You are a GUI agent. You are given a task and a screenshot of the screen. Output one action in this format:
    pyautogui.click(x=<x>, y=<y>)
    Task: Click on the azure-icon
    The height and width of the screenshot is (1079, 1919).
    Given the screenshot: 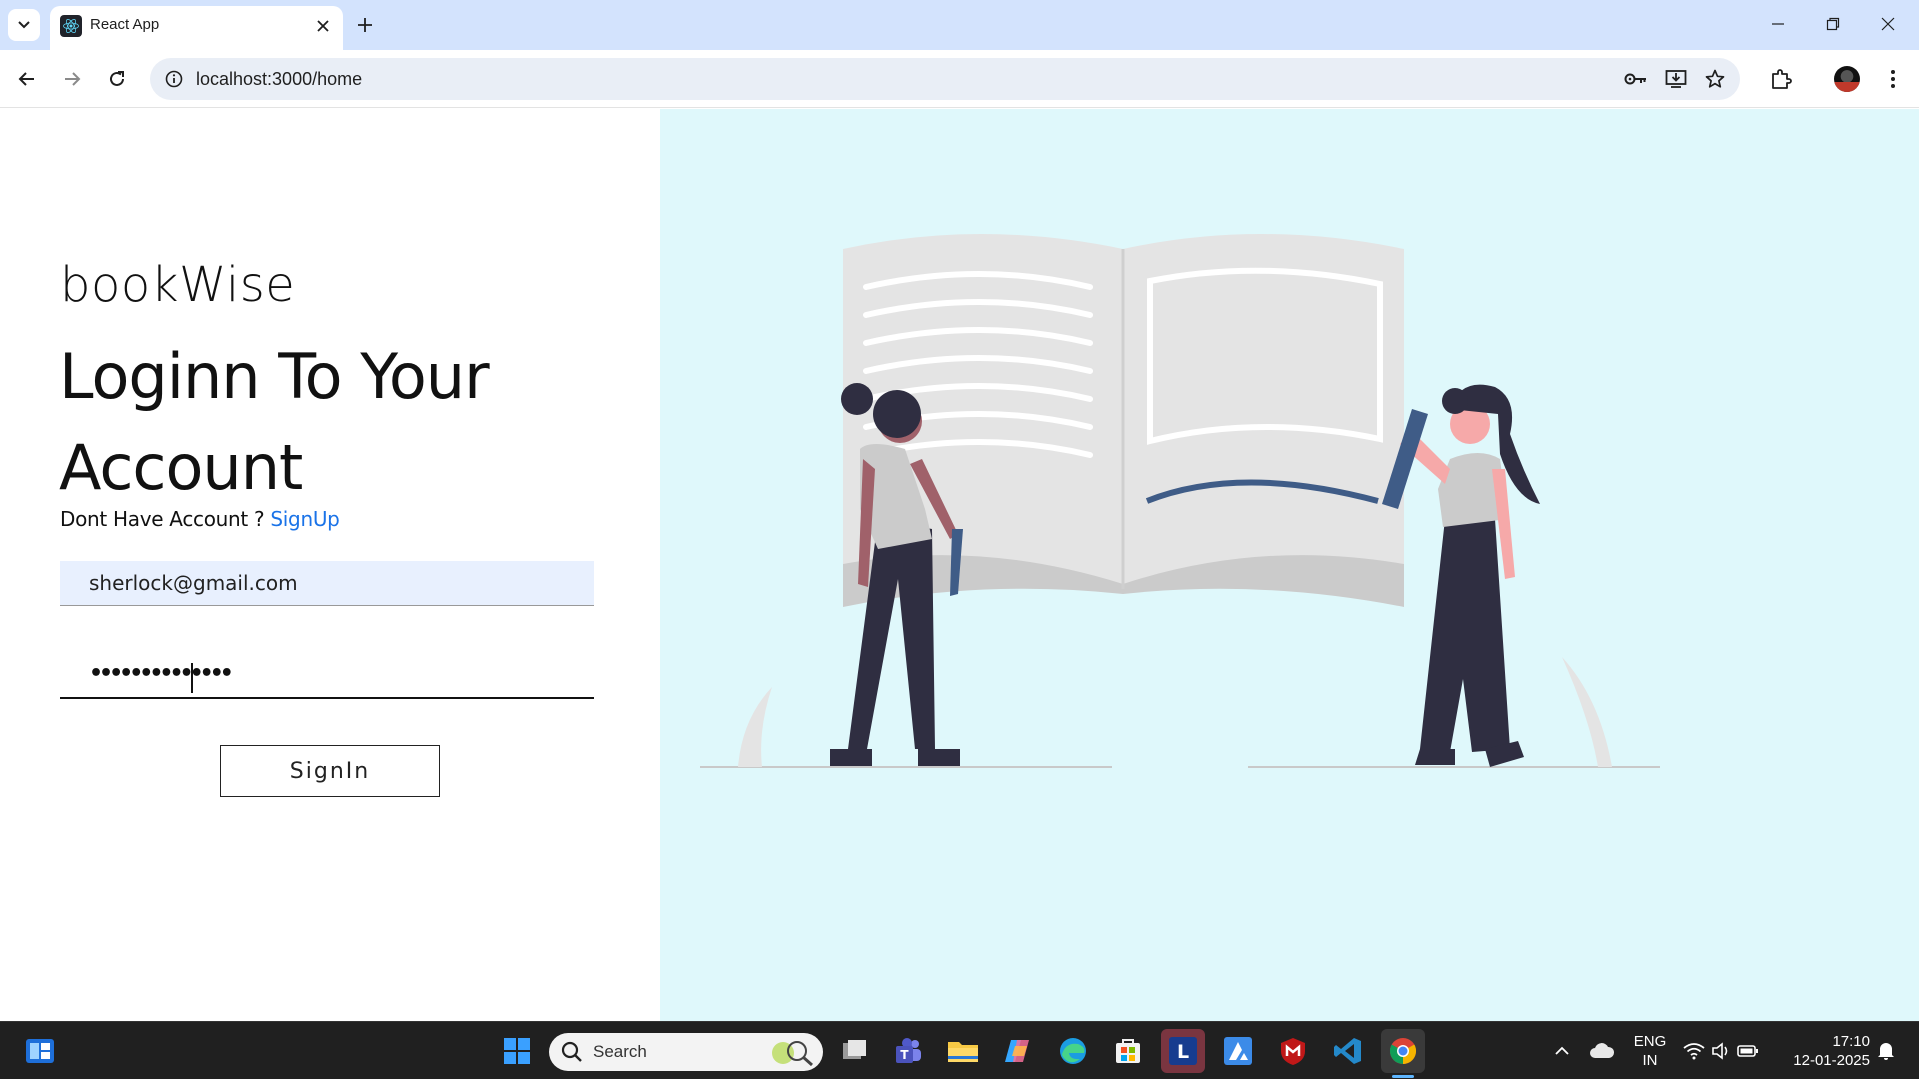 What is the action you would take?
    pyautogui.click(x=1238, y=1051)
    